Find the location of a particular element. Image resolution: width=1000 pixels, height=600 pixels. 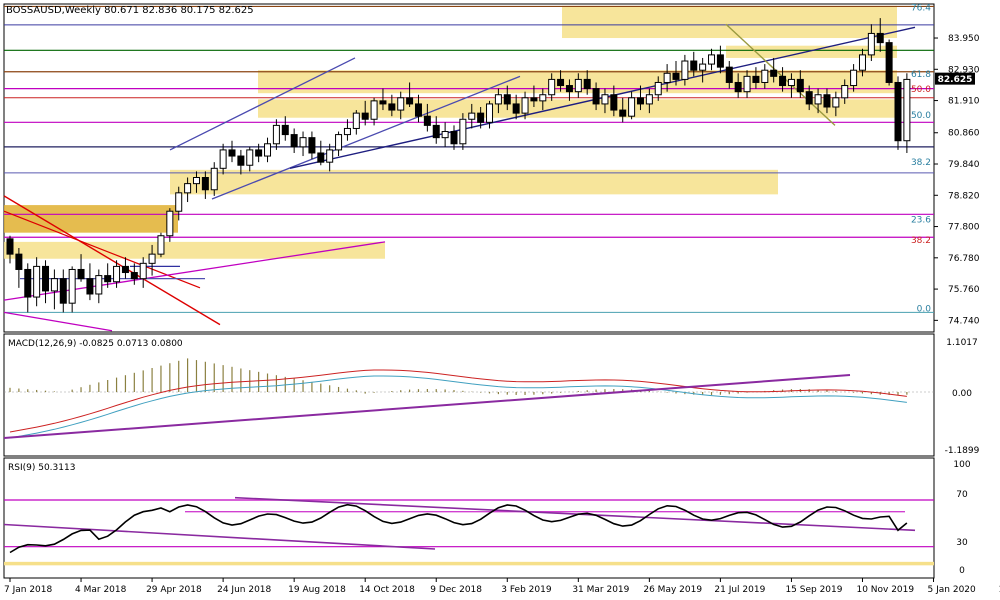

rsi-axis-label: 100 is located at coordinates (961, 465).